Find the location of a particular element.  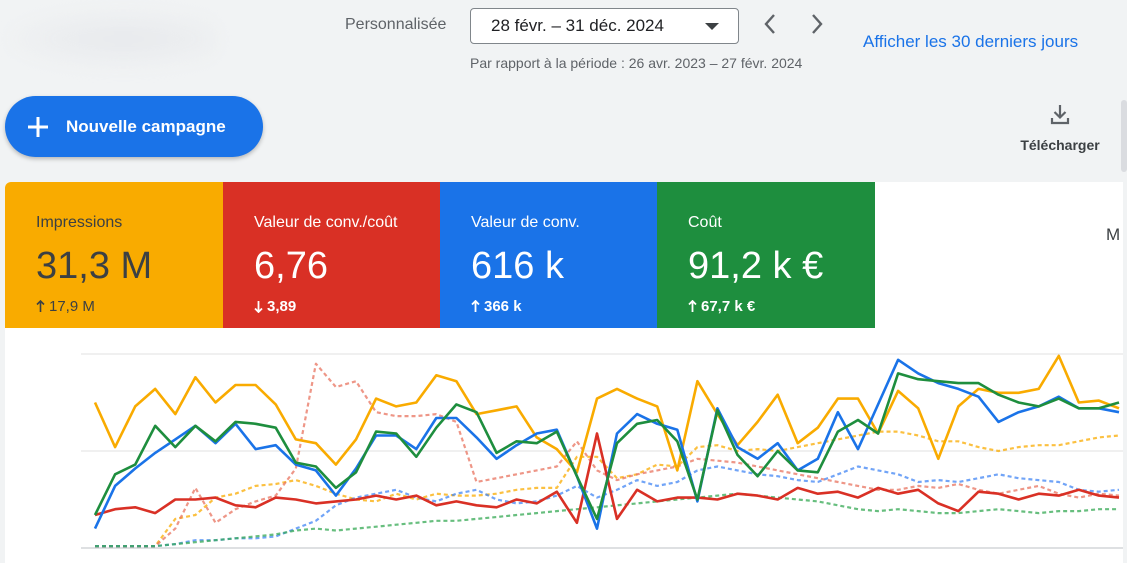

download-button: Télécharger is located at coordinates (1060, 127).